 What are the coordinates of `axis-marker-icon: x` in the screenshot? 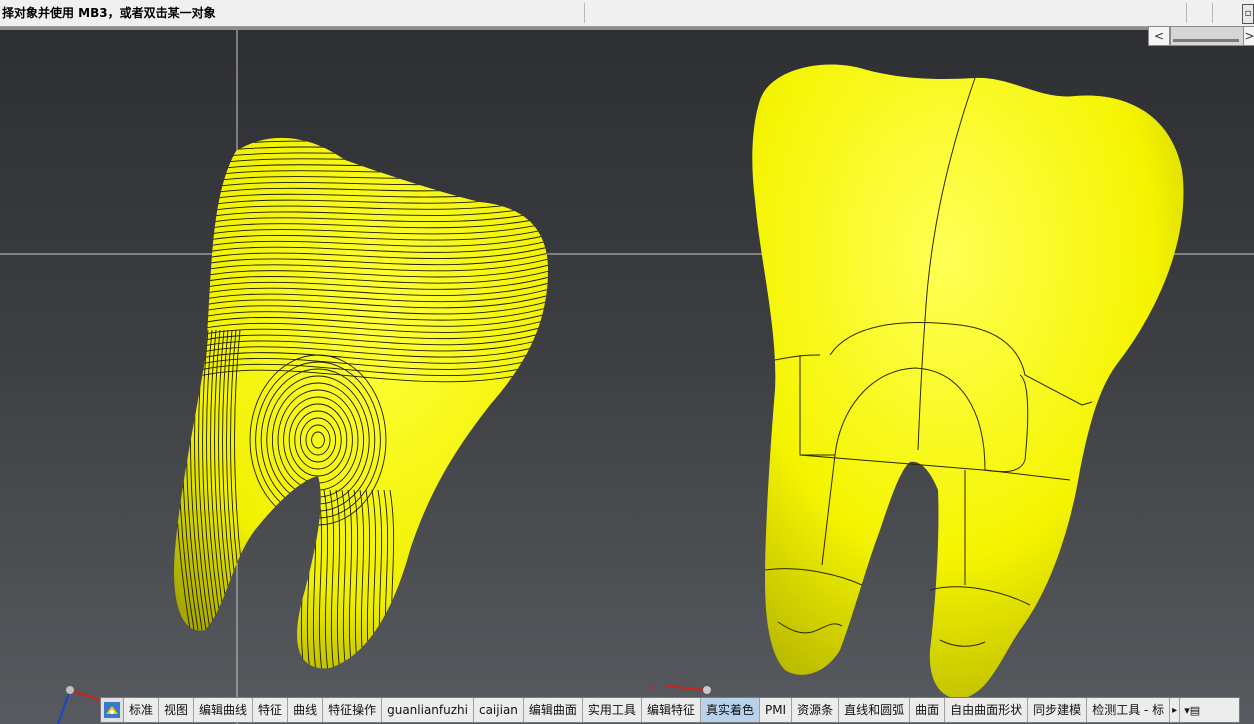 It's located at (679, 688).